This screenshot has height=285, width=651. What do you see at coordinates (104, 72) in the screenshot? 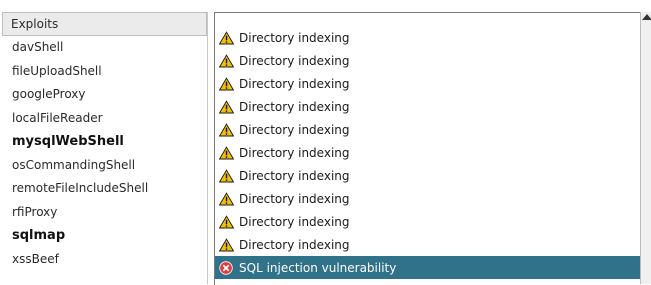
I see `exploit-item: fileUploadShell` at bounding box center [104, 72].